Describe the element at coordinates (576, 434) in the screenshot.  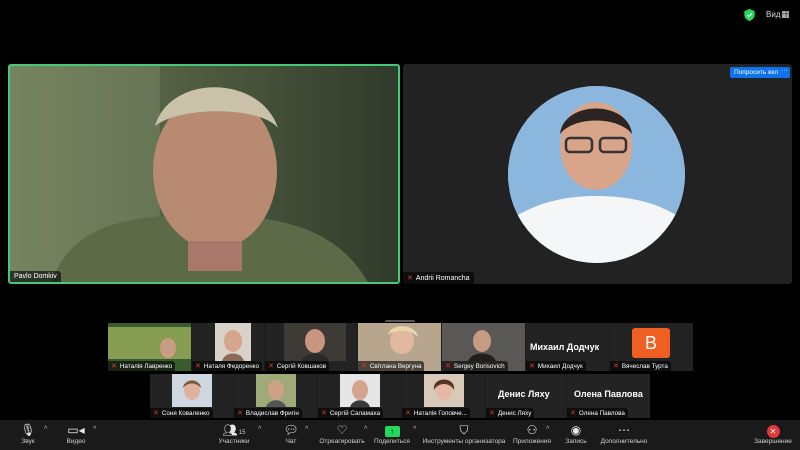
I see `record-button: ◉ Запись` at that location.